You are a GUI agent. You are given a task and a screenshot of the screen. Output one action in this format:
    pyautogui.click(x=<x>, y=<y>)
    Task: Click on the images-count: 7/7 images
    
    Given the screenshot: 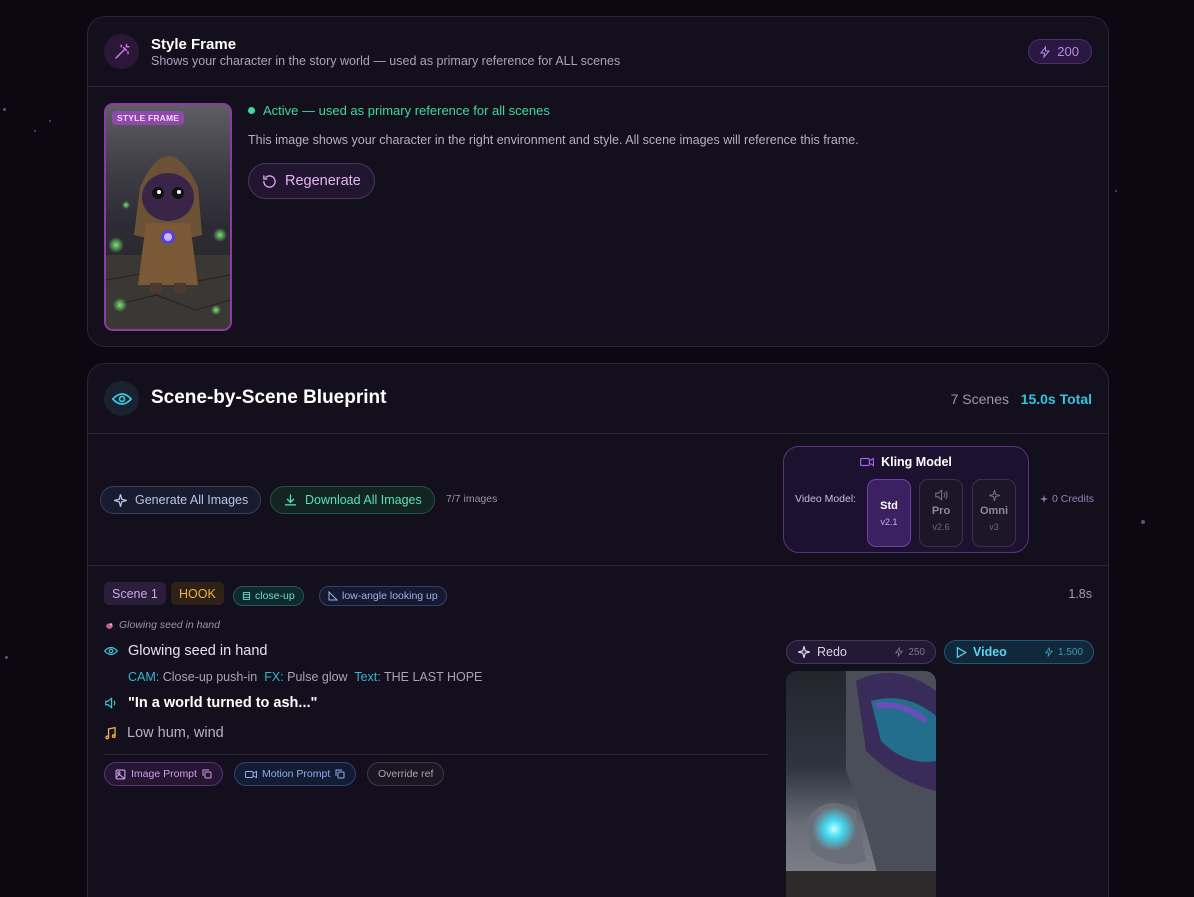 What is the action you would take?
    pyautogui.click(x=472, y=499)
    